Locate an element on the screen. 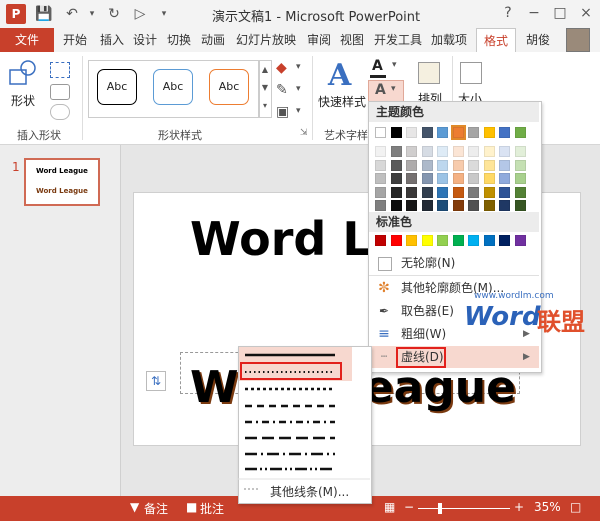 This screenshot has height=521, width=600. tab-view: 视图 is located at coordinates (352, 40).